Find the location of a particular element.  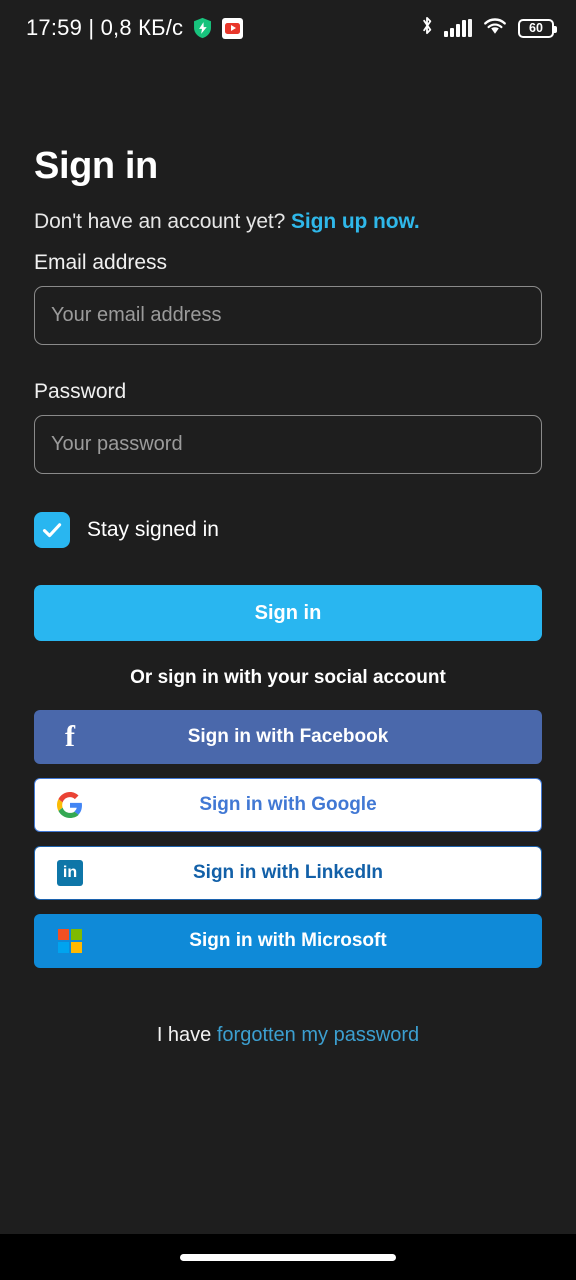

page-title: Sign in is located at coordinates (96, 166).